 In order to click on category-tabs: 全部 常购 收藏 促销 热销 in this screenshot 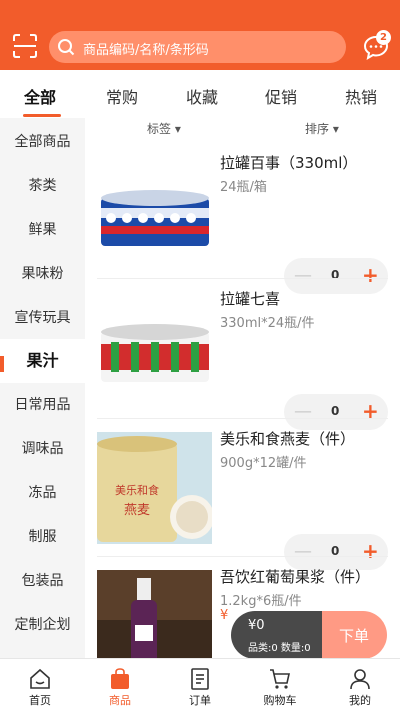, I will do `click(200, 94)`.